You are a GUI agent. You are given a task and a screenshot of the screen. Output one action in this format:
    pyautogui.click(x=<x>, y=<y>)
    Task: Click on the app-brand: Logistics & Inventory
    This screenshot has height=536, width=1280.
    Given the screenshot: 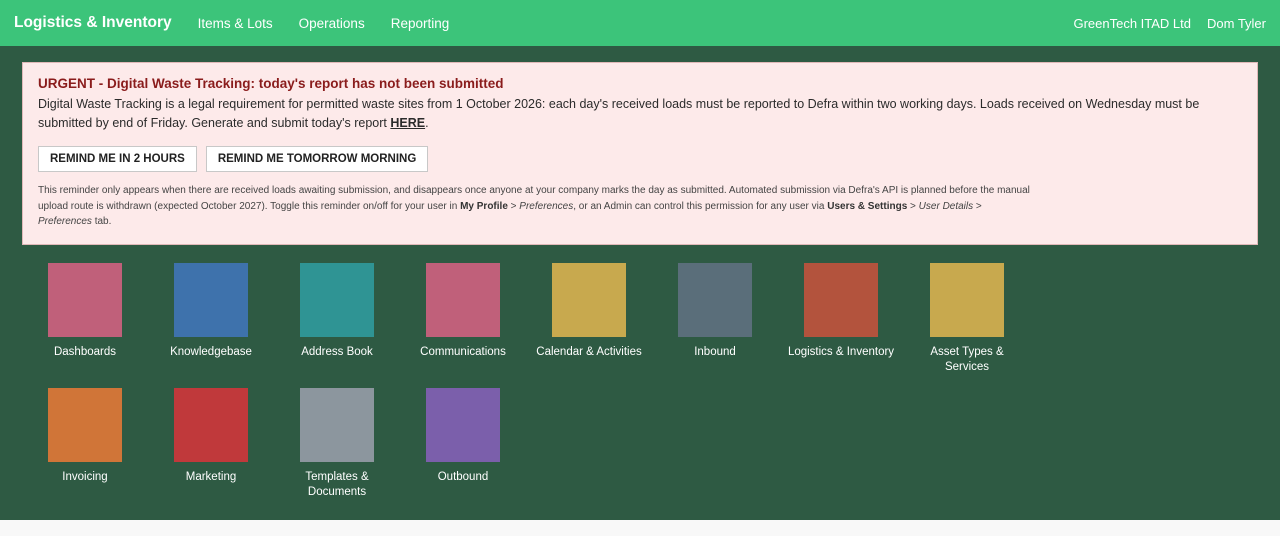 What is the action you would take?
    pyautogui.click(x=93, y=23)
    